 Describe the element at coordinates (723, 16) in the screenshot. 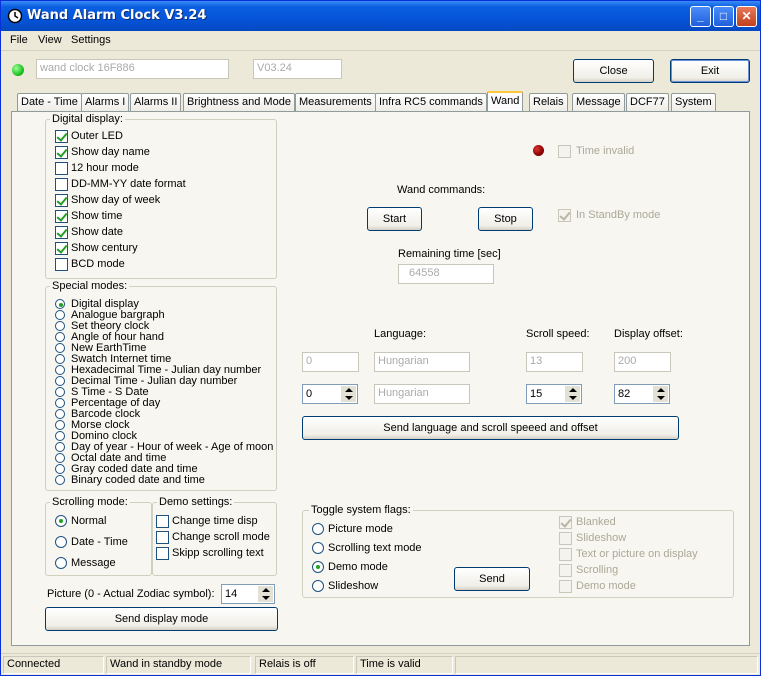

I see `maximize-button: □` at that location.